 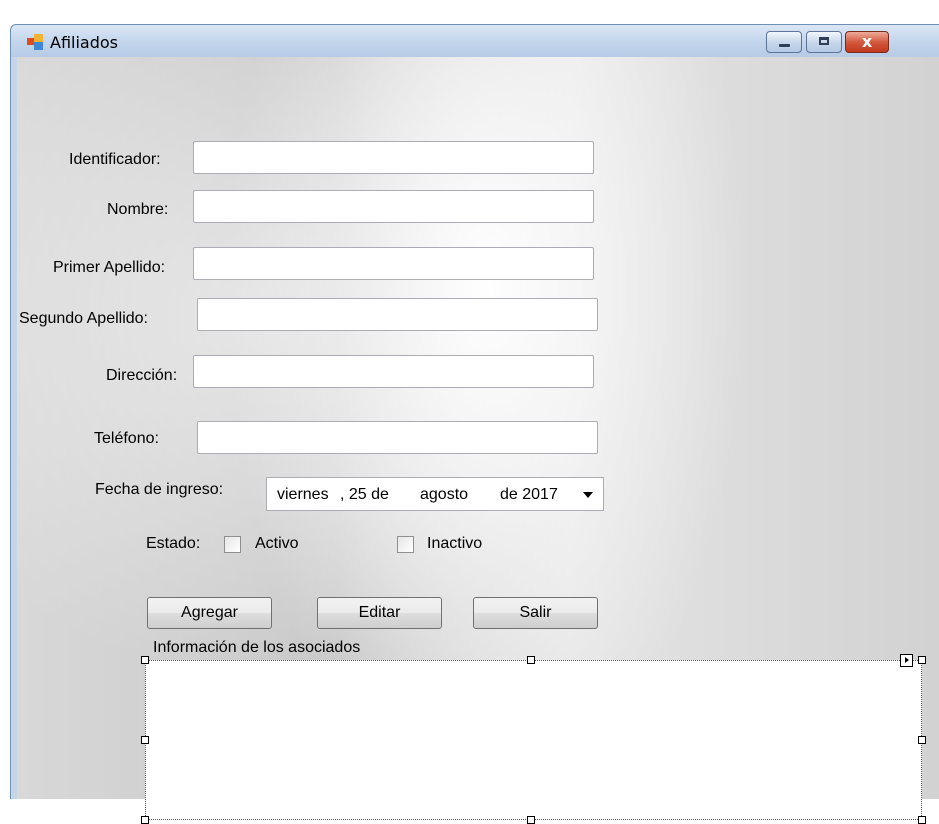 What do you see at coordinates (393, 206) in the screenshot?
I see `nombre-input` at bounding box center [393, 206].